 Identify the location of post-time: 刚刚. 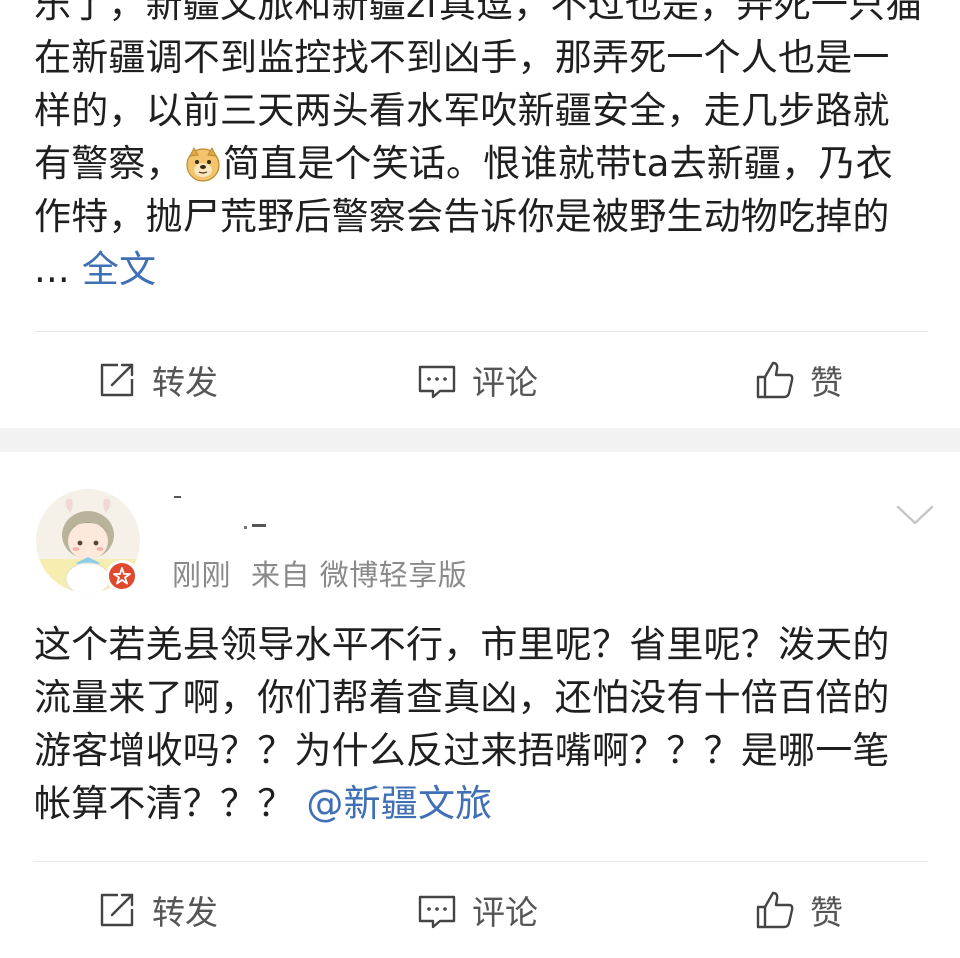
(202, 575).